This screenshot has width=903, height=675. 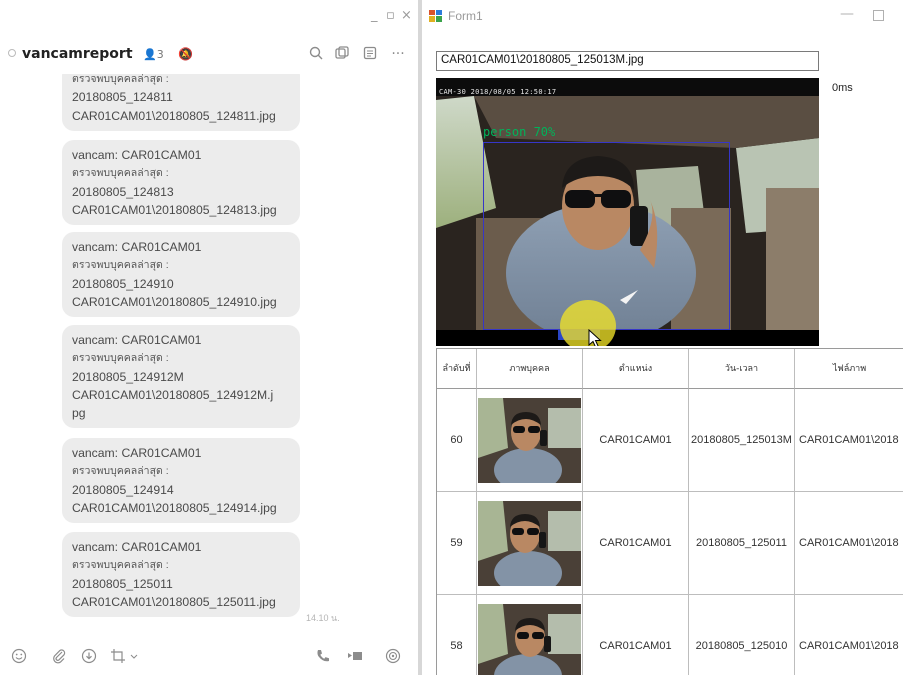 I want to click on attach-icon, so click(x=59, y=657).